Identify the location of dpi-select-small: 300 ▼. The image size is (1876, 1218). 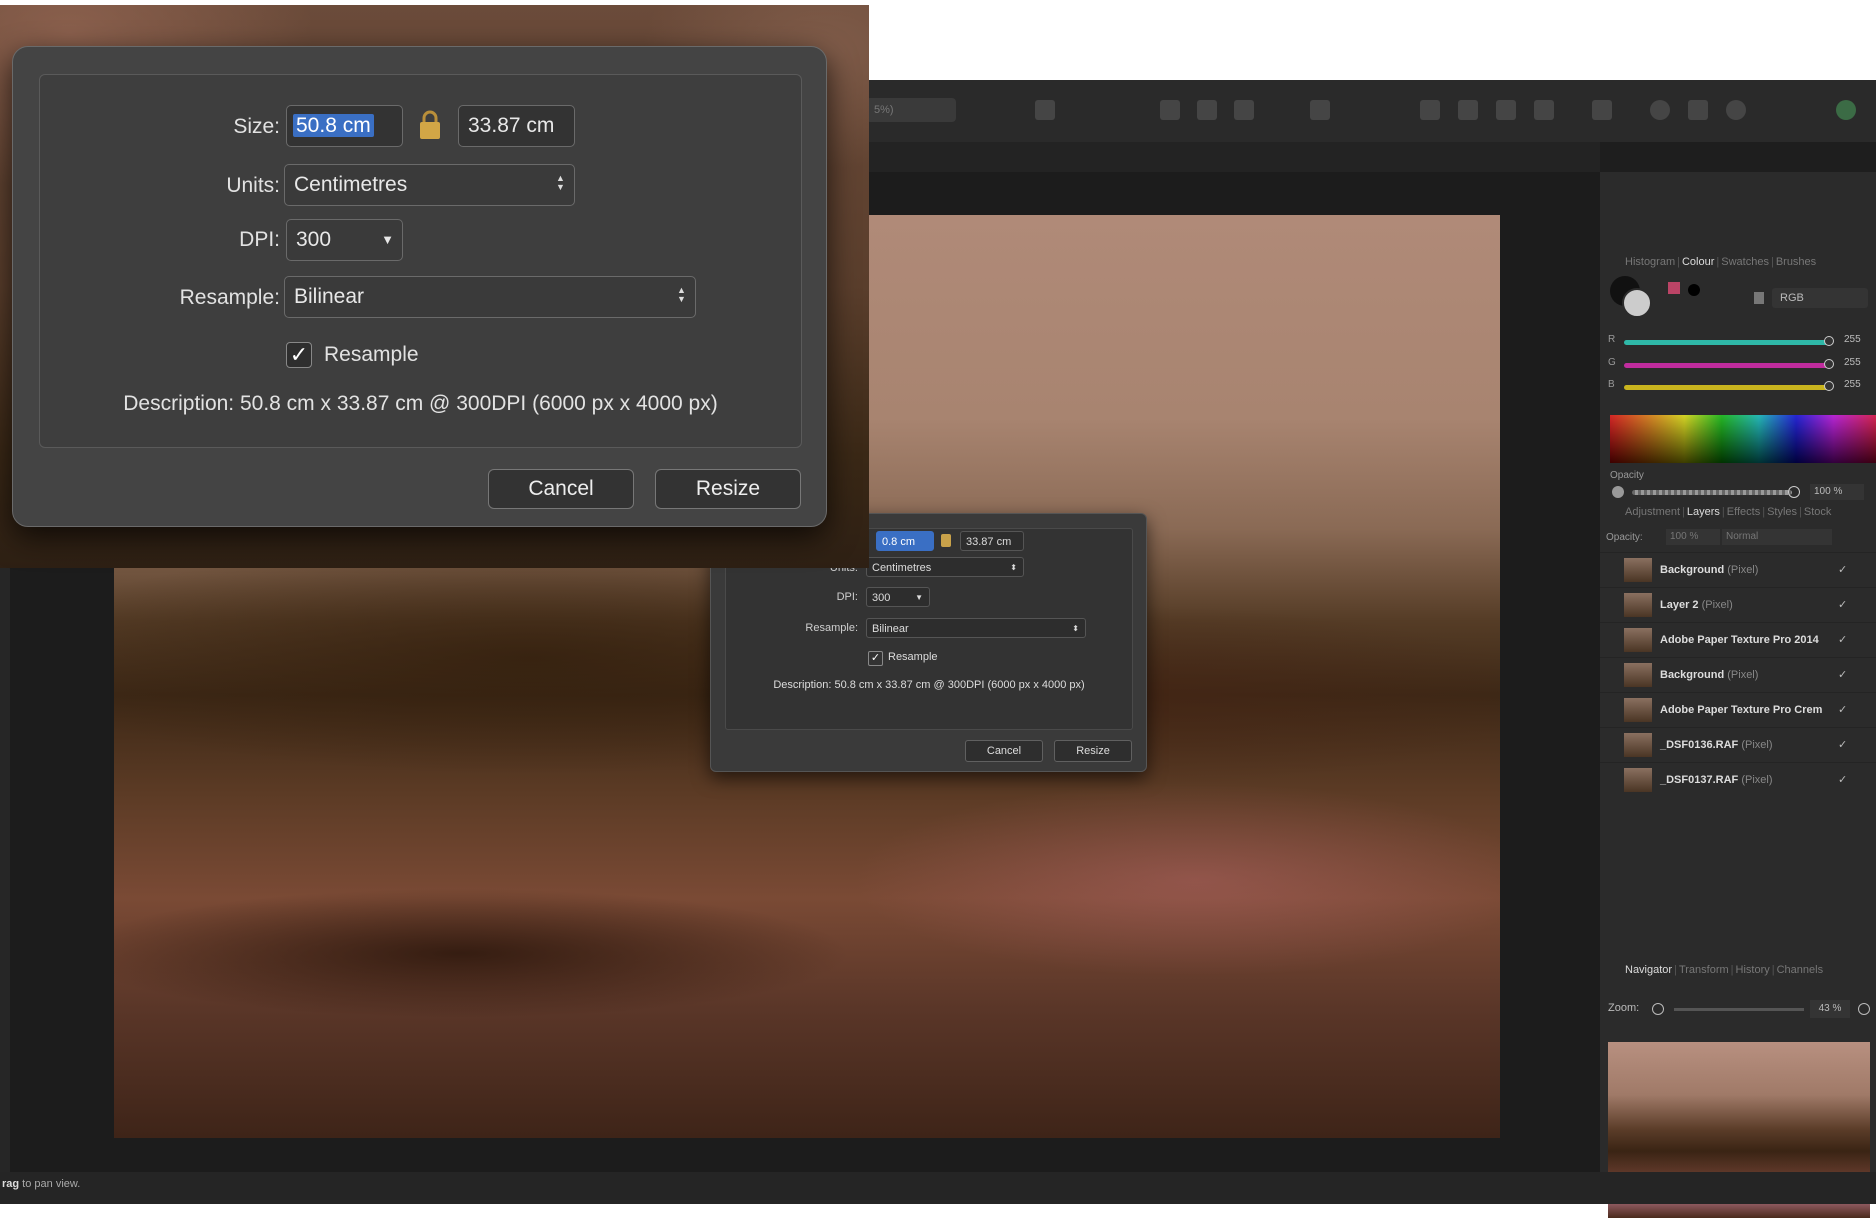
(898, 597).